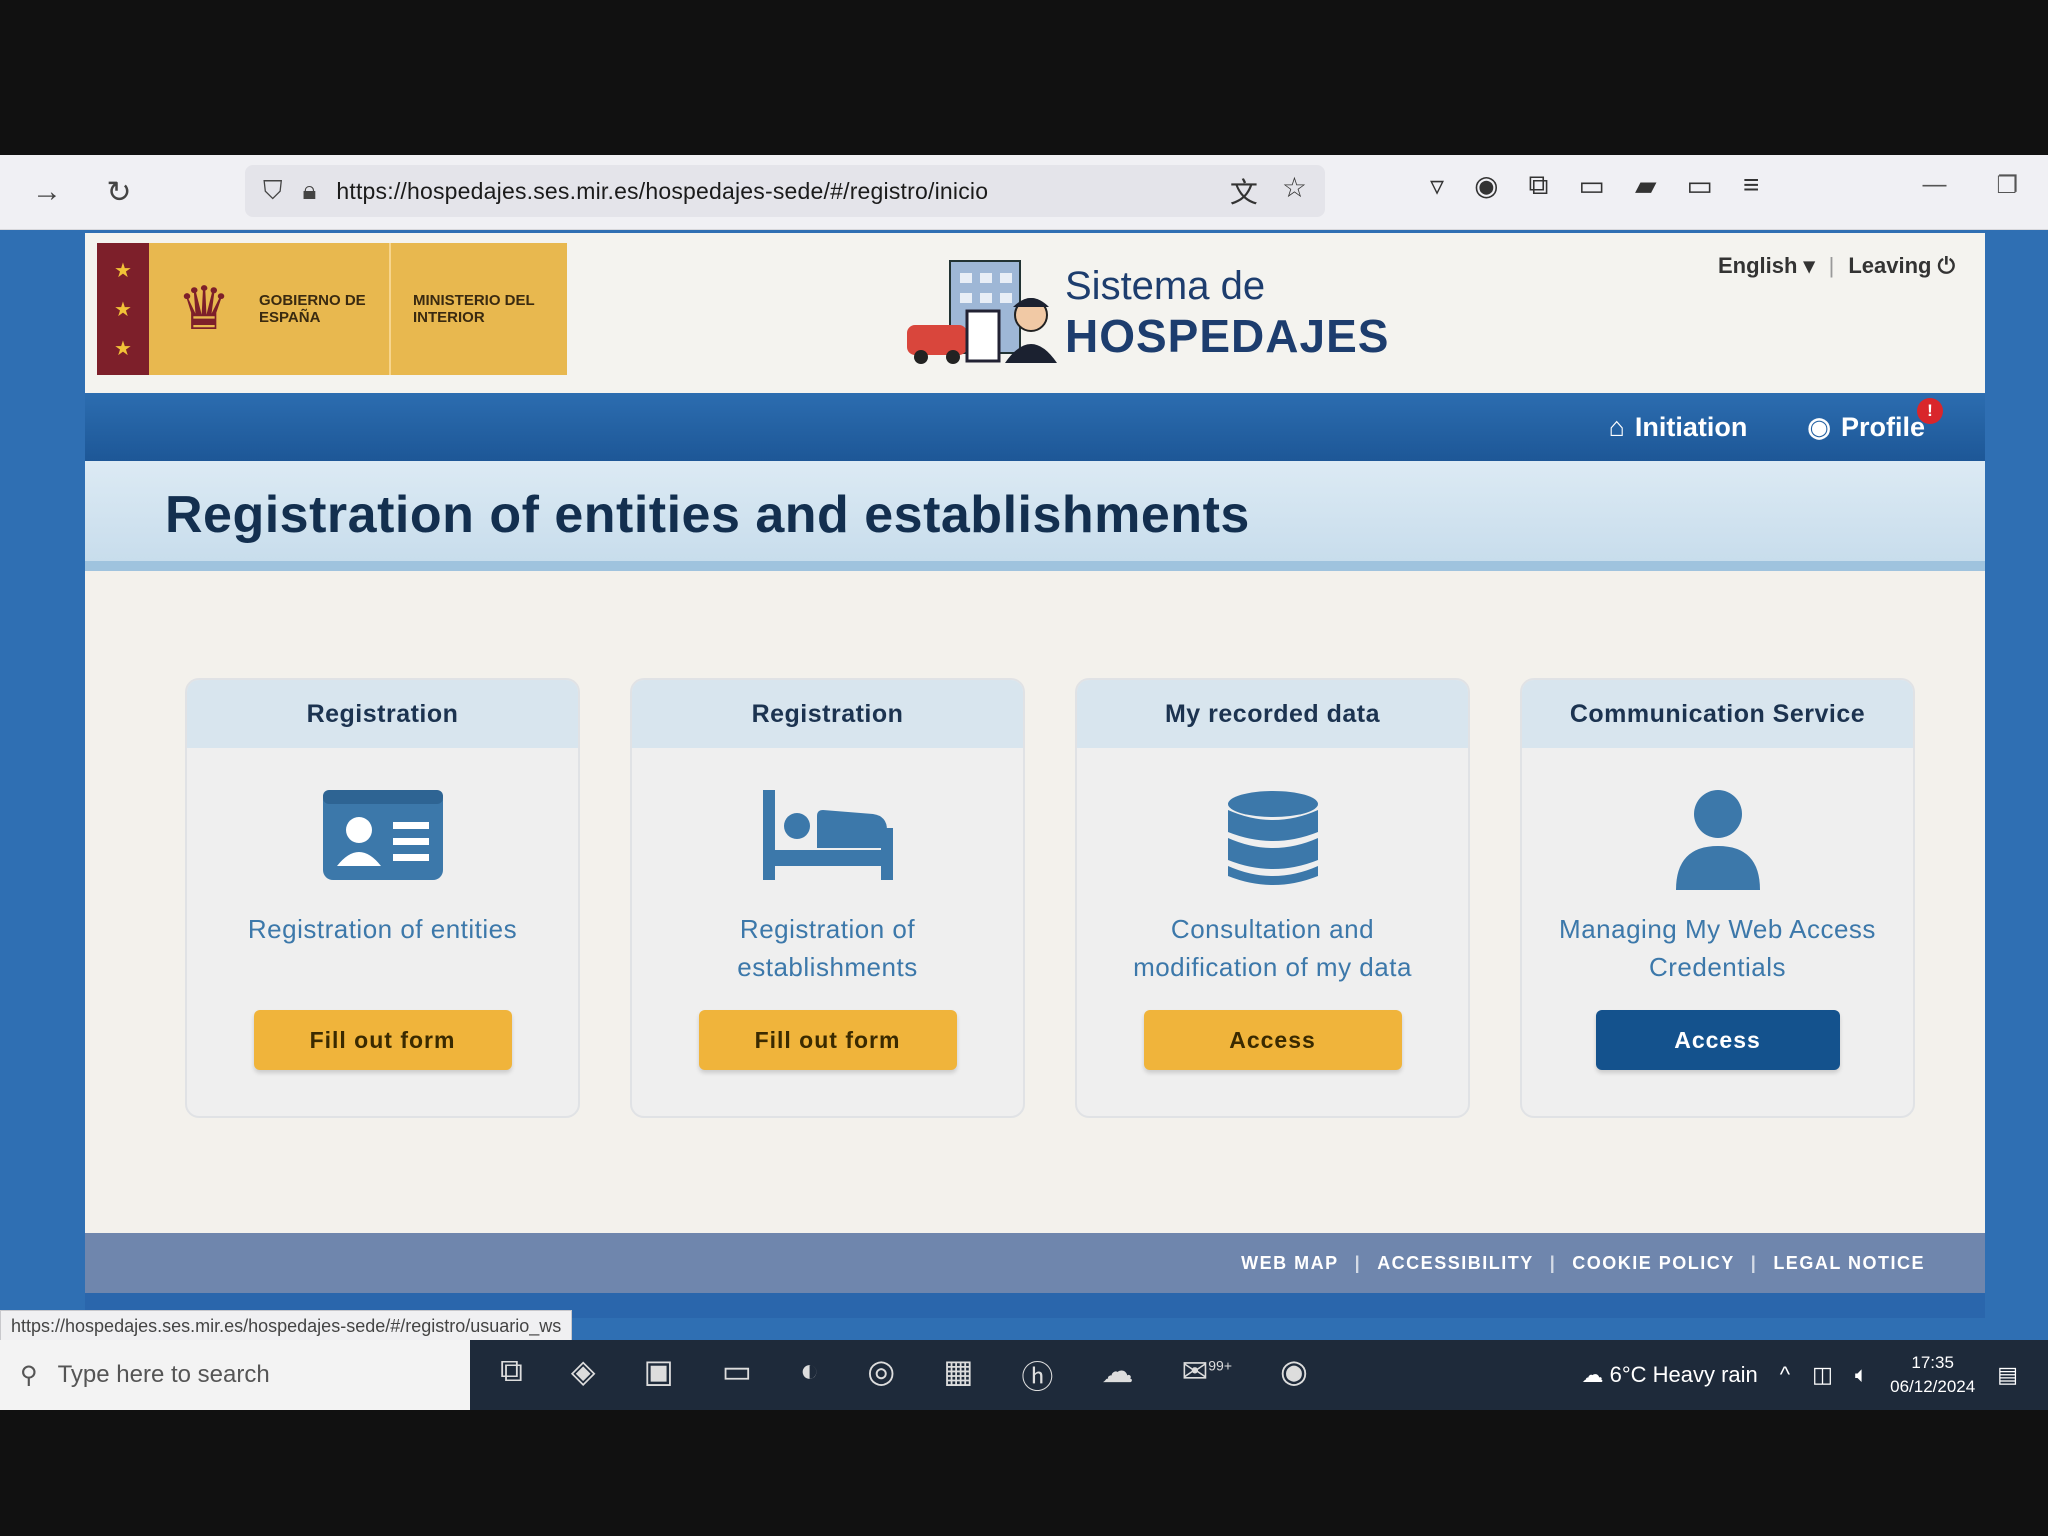 This screenshot has width=2048, height=1536. Describe the element at coordinates (827, 835) in the screenshot. I see `bed-icon` at that location.